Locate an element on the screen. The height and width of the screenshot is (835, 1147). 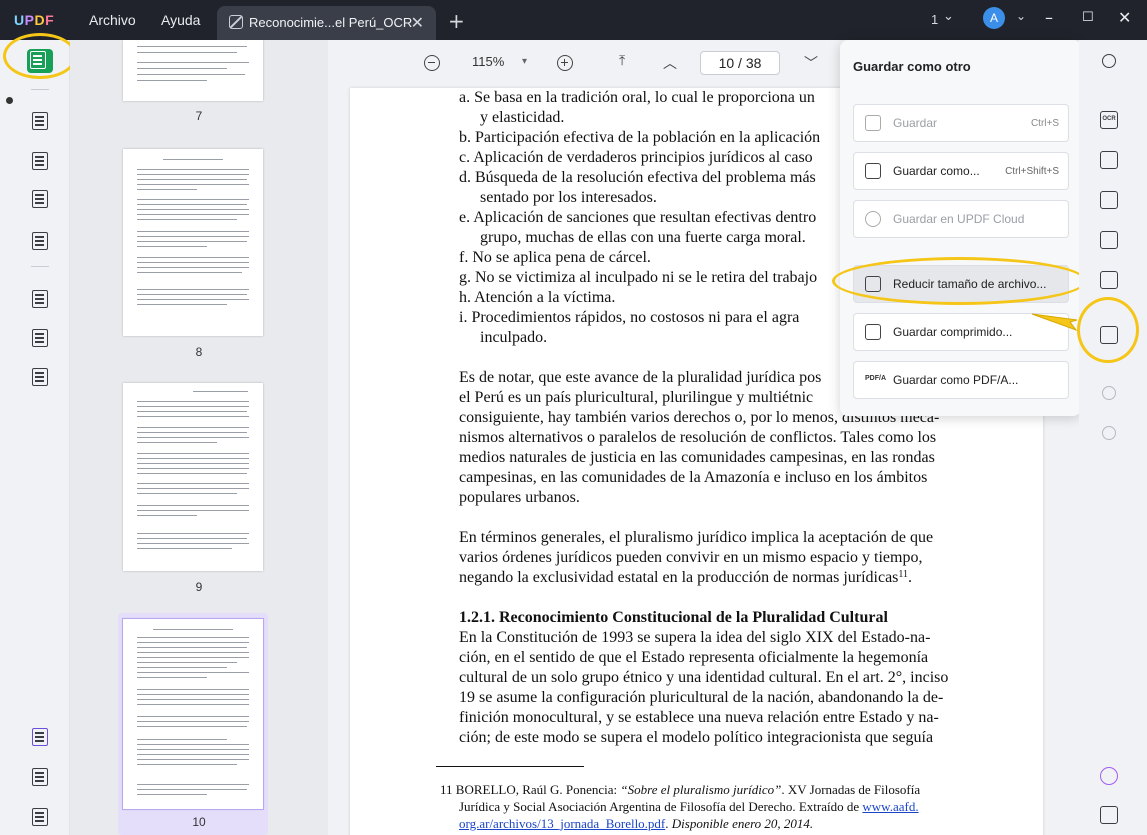
footnote-marker: 11 is located at coordinates (903, 574).